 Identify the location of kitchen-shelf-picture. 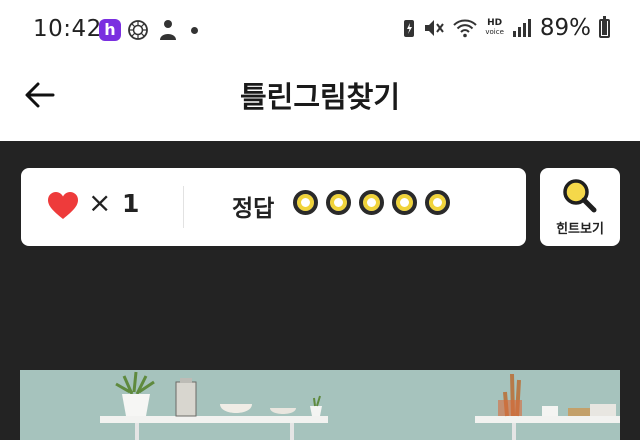
(320, 405).